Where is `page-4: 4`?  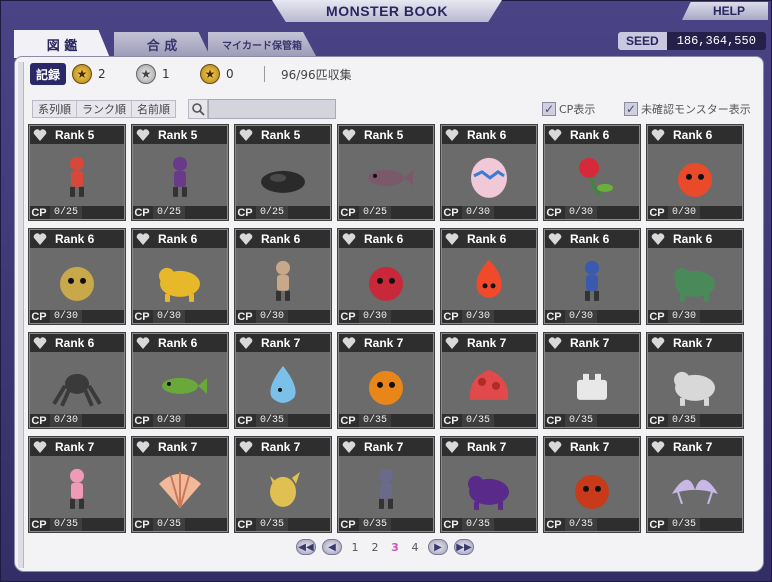 page-4: 4 is located at coordinates (415, 547).